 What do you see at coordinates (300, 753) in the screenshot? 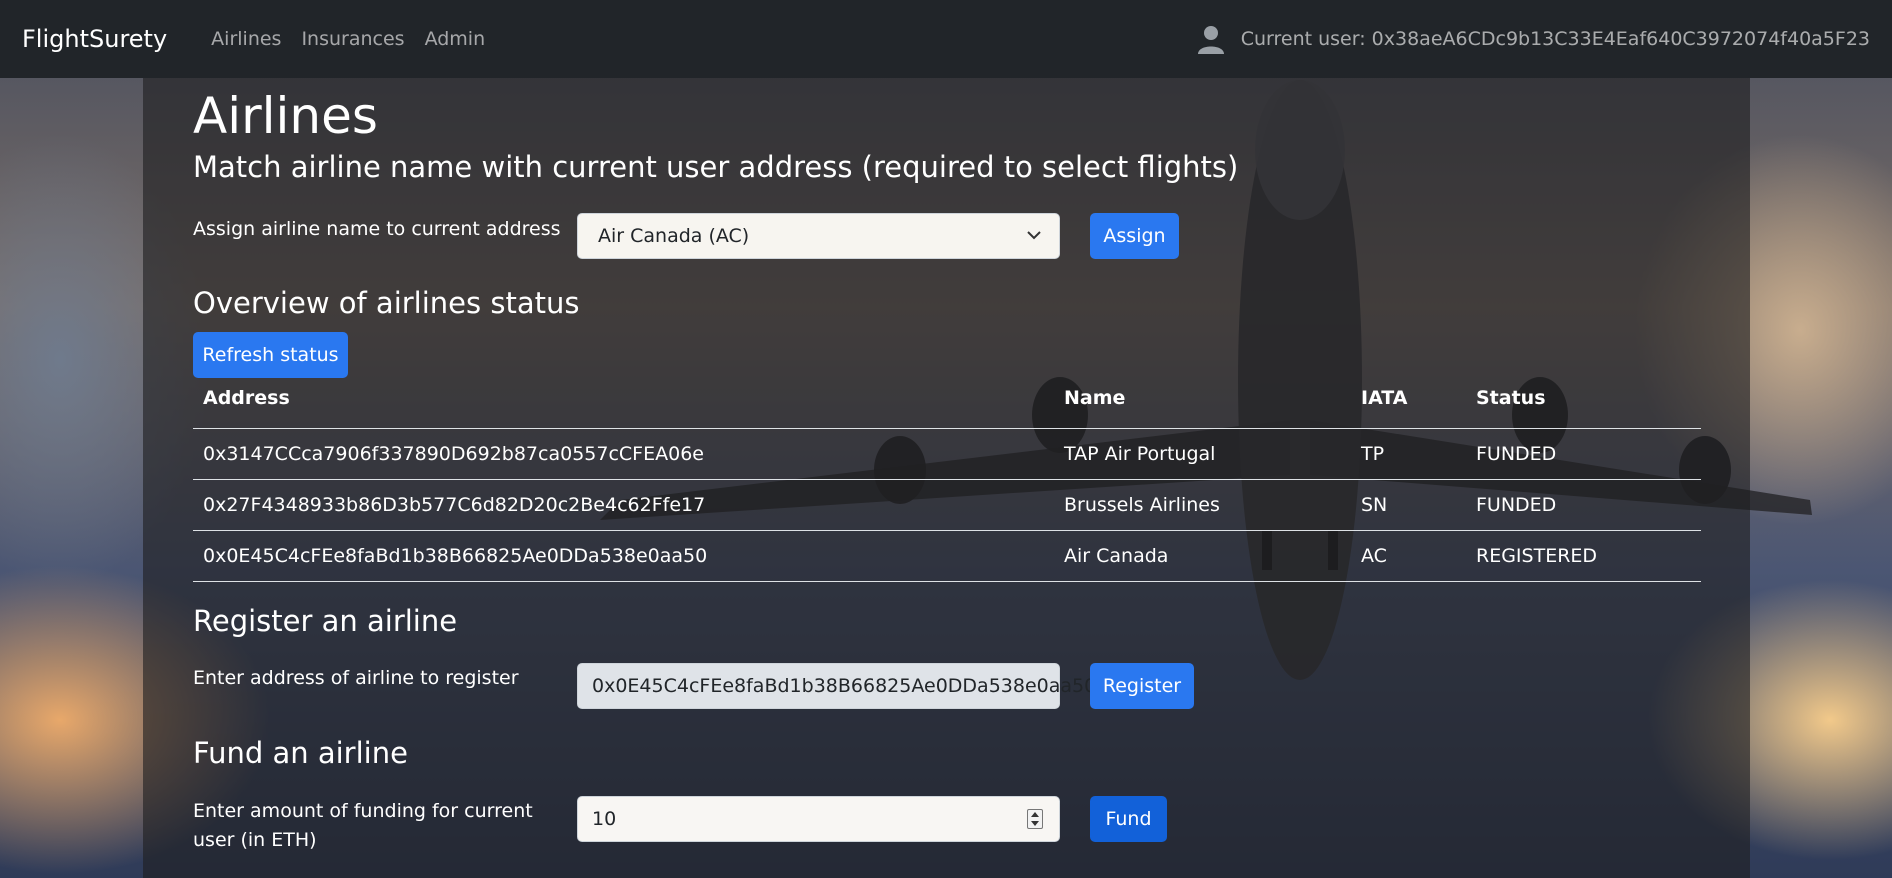
I see `fund-heading: Fund an airline` at bounding box center [300, 753].